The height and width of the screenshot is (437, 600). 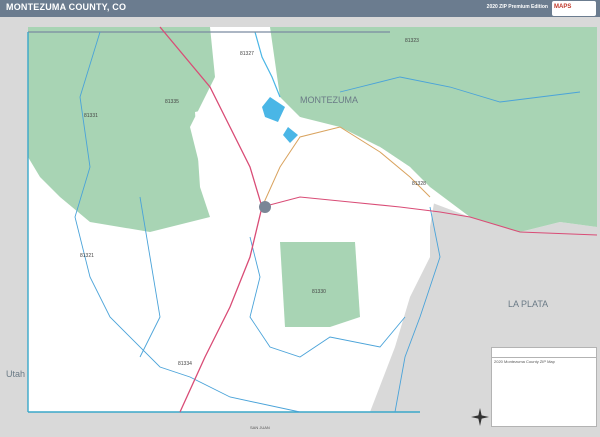 I want to click on map-title: MONTEZUMA COUNTY, CO, so click(x=66, y=7).